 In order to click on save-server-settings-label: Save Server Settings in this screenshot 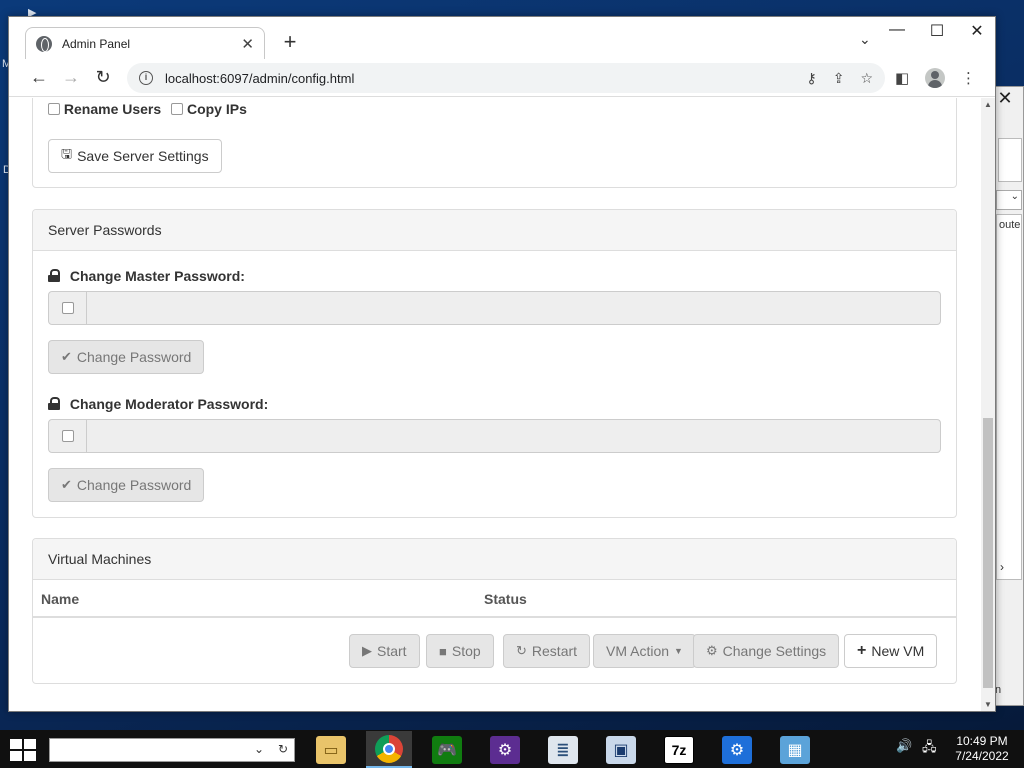, I will do `click(143, 156)`.